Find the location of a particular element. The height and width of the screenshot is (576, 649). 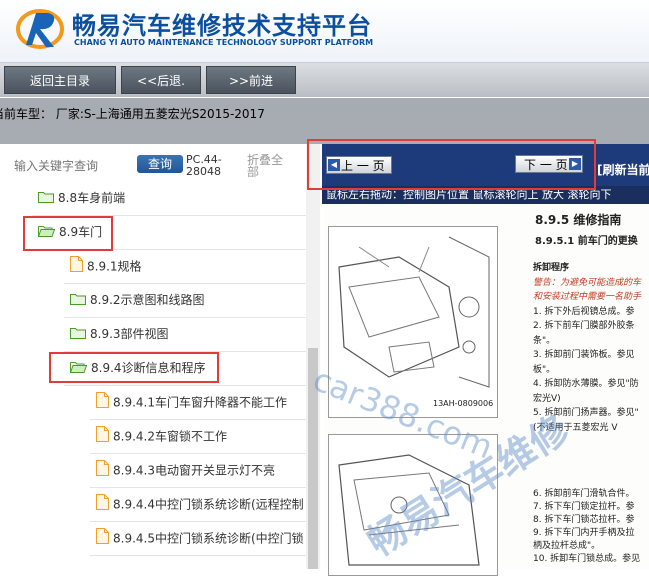

tree-item: 8.9.4.1车门车窗升降器不能工作 is located at coordinates (191, 402).